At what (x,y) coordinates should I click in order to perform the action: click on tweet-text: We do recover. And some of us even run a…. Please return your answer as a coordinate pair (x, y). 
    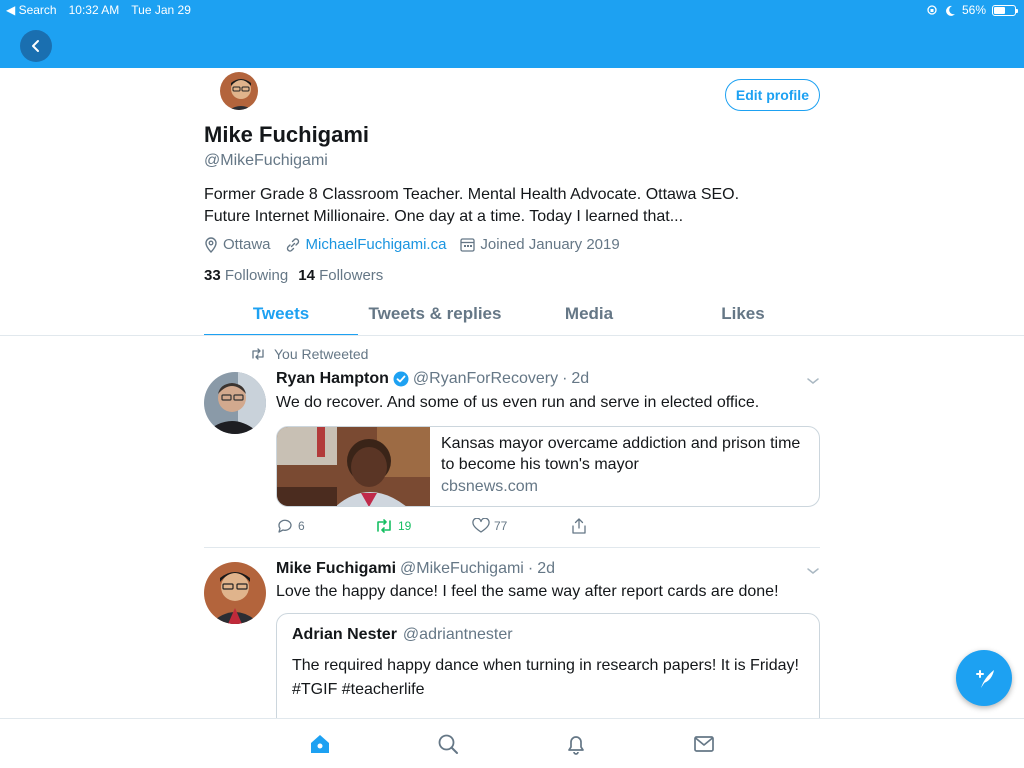
    Looking at the image, I should click on (518, 402).